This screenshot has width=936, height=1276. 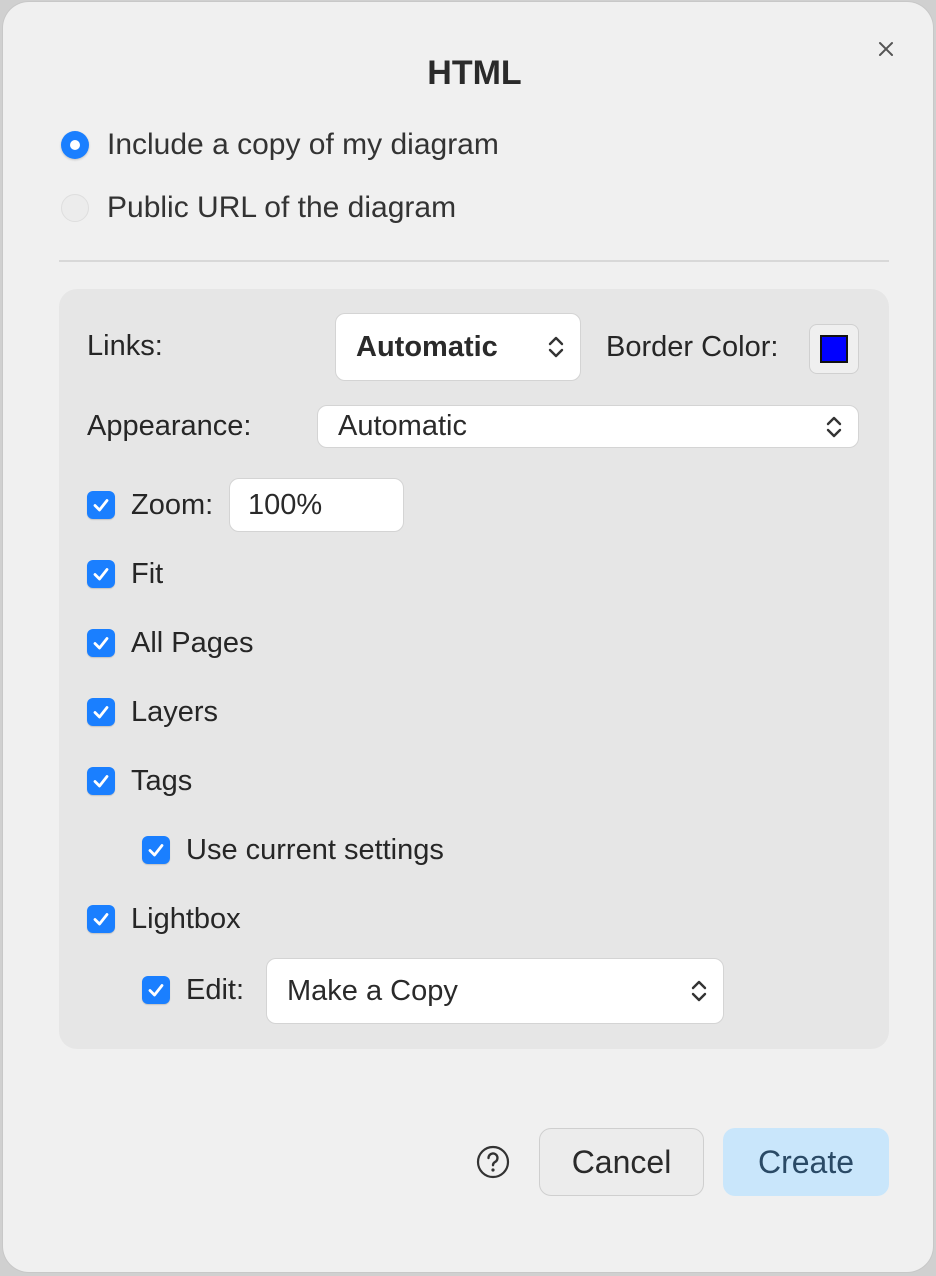 I want to click on help-icon, so click(x=493, y=1162).